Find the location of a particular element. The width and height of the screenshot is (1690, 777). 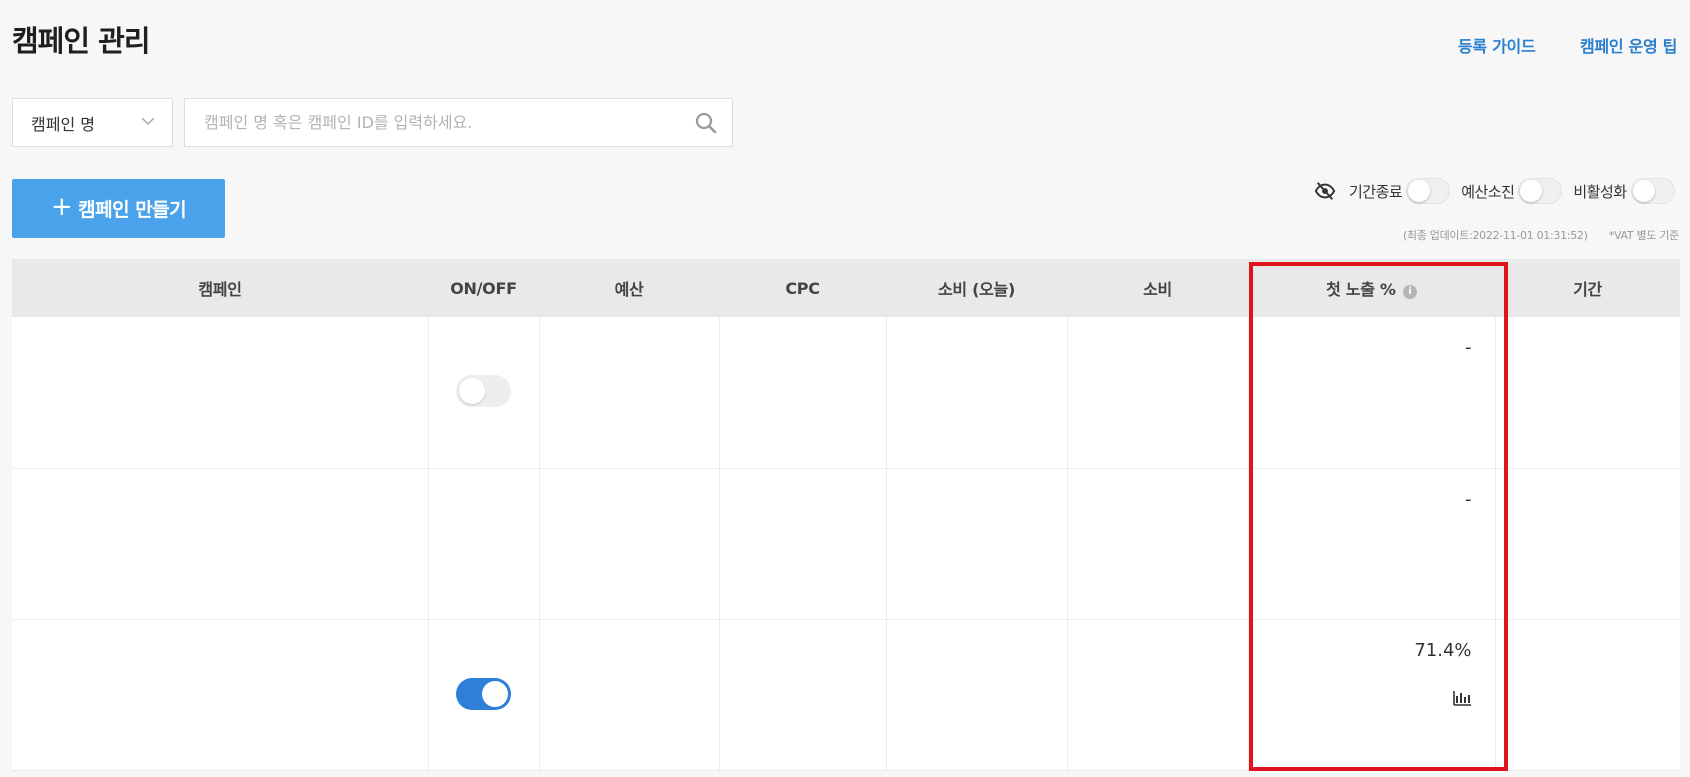

column-header-budget: 예산 is located at coordinates (629, 288).